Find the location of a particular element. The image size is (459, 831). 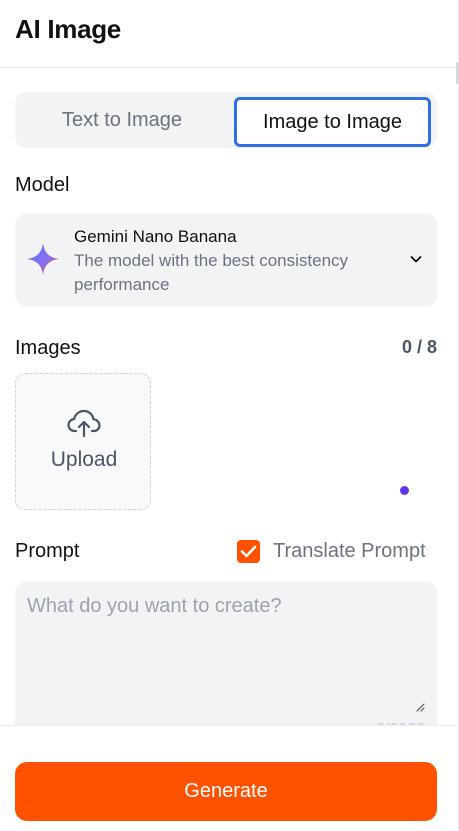

status-indicator-dot is located at coordinates (404, 490).